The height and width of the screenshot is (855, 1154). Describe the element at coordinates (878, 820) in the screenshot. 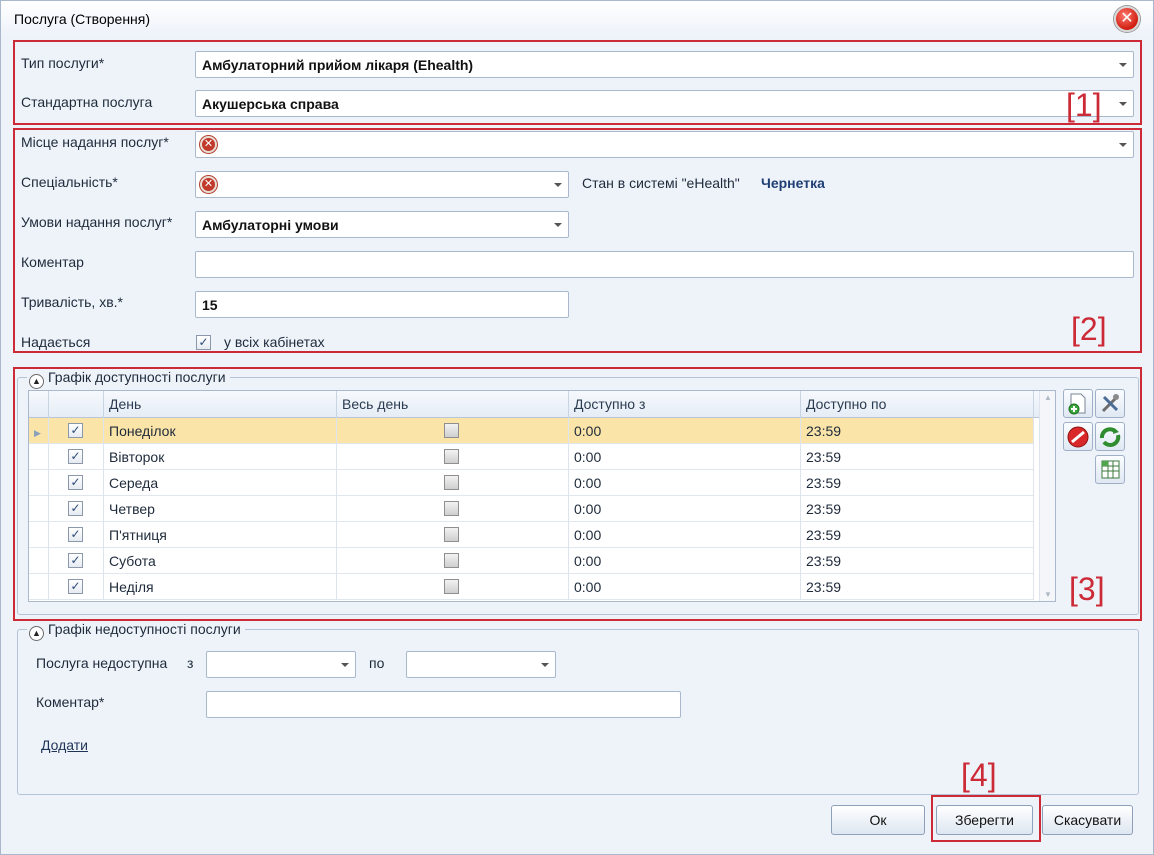

I see `ok-button: Ок` at that location.